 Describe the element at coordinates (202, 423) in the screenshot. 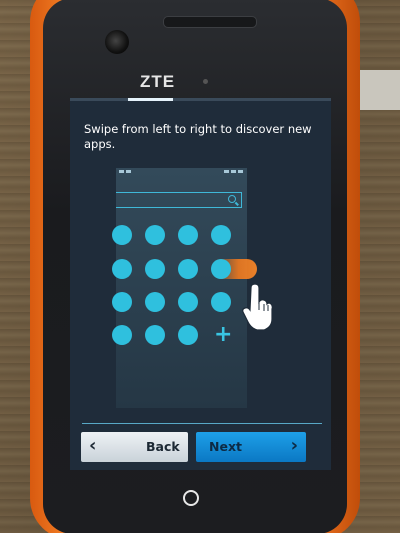

I see `button-divider` at that location.